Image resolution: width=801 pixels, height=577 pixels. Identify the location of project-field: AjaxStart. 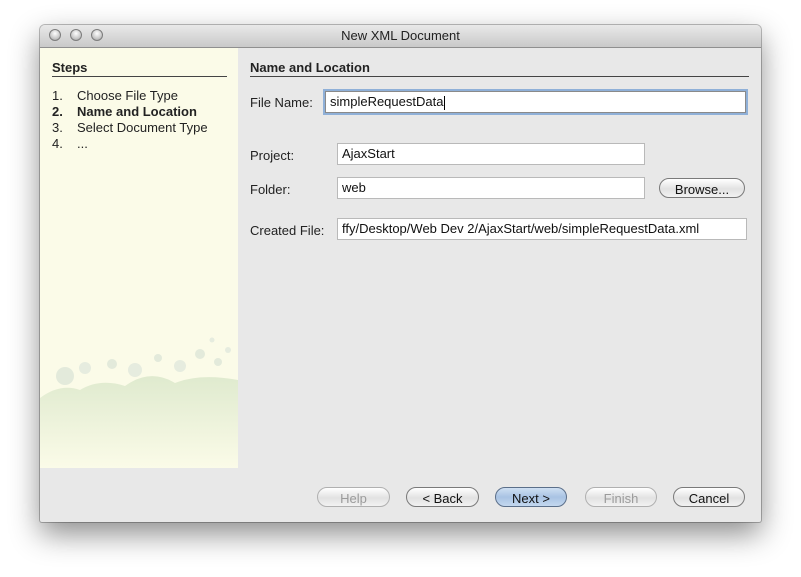
(491, 154).